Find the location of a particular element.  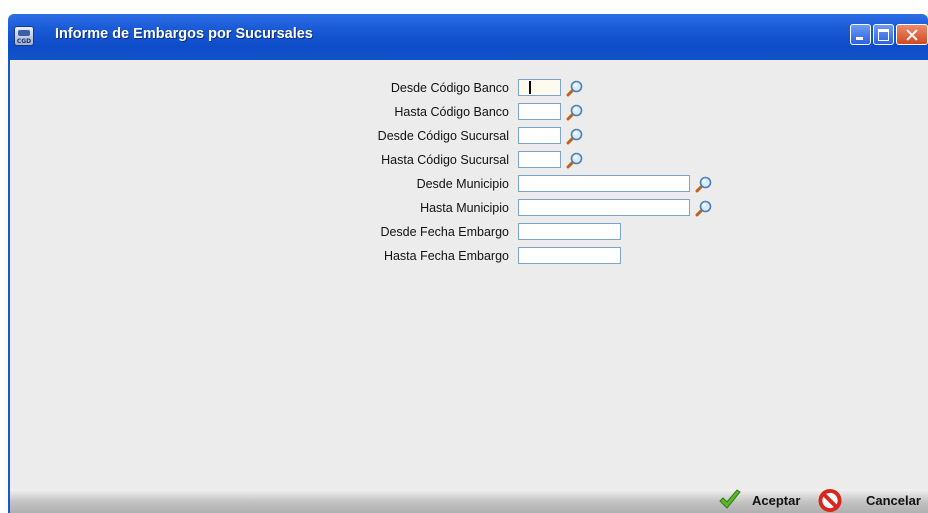

close-button is located at coordinates (912, 34).